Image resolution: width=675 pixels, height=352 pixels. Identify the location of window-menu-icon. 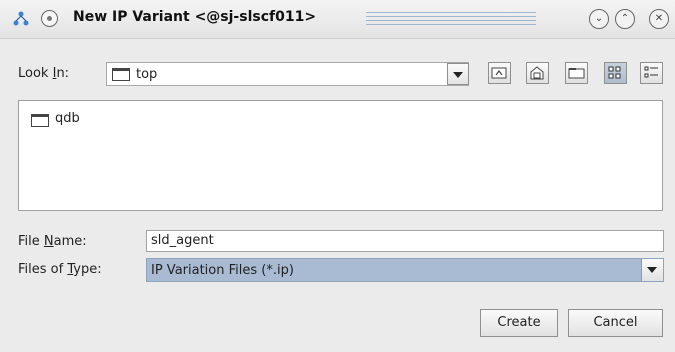
(49, 18).